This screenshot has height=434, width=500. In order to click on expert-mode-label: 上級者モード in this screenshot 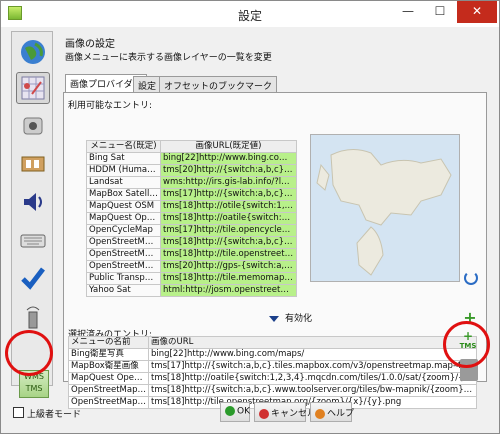, I will do `click(54, 415)`.